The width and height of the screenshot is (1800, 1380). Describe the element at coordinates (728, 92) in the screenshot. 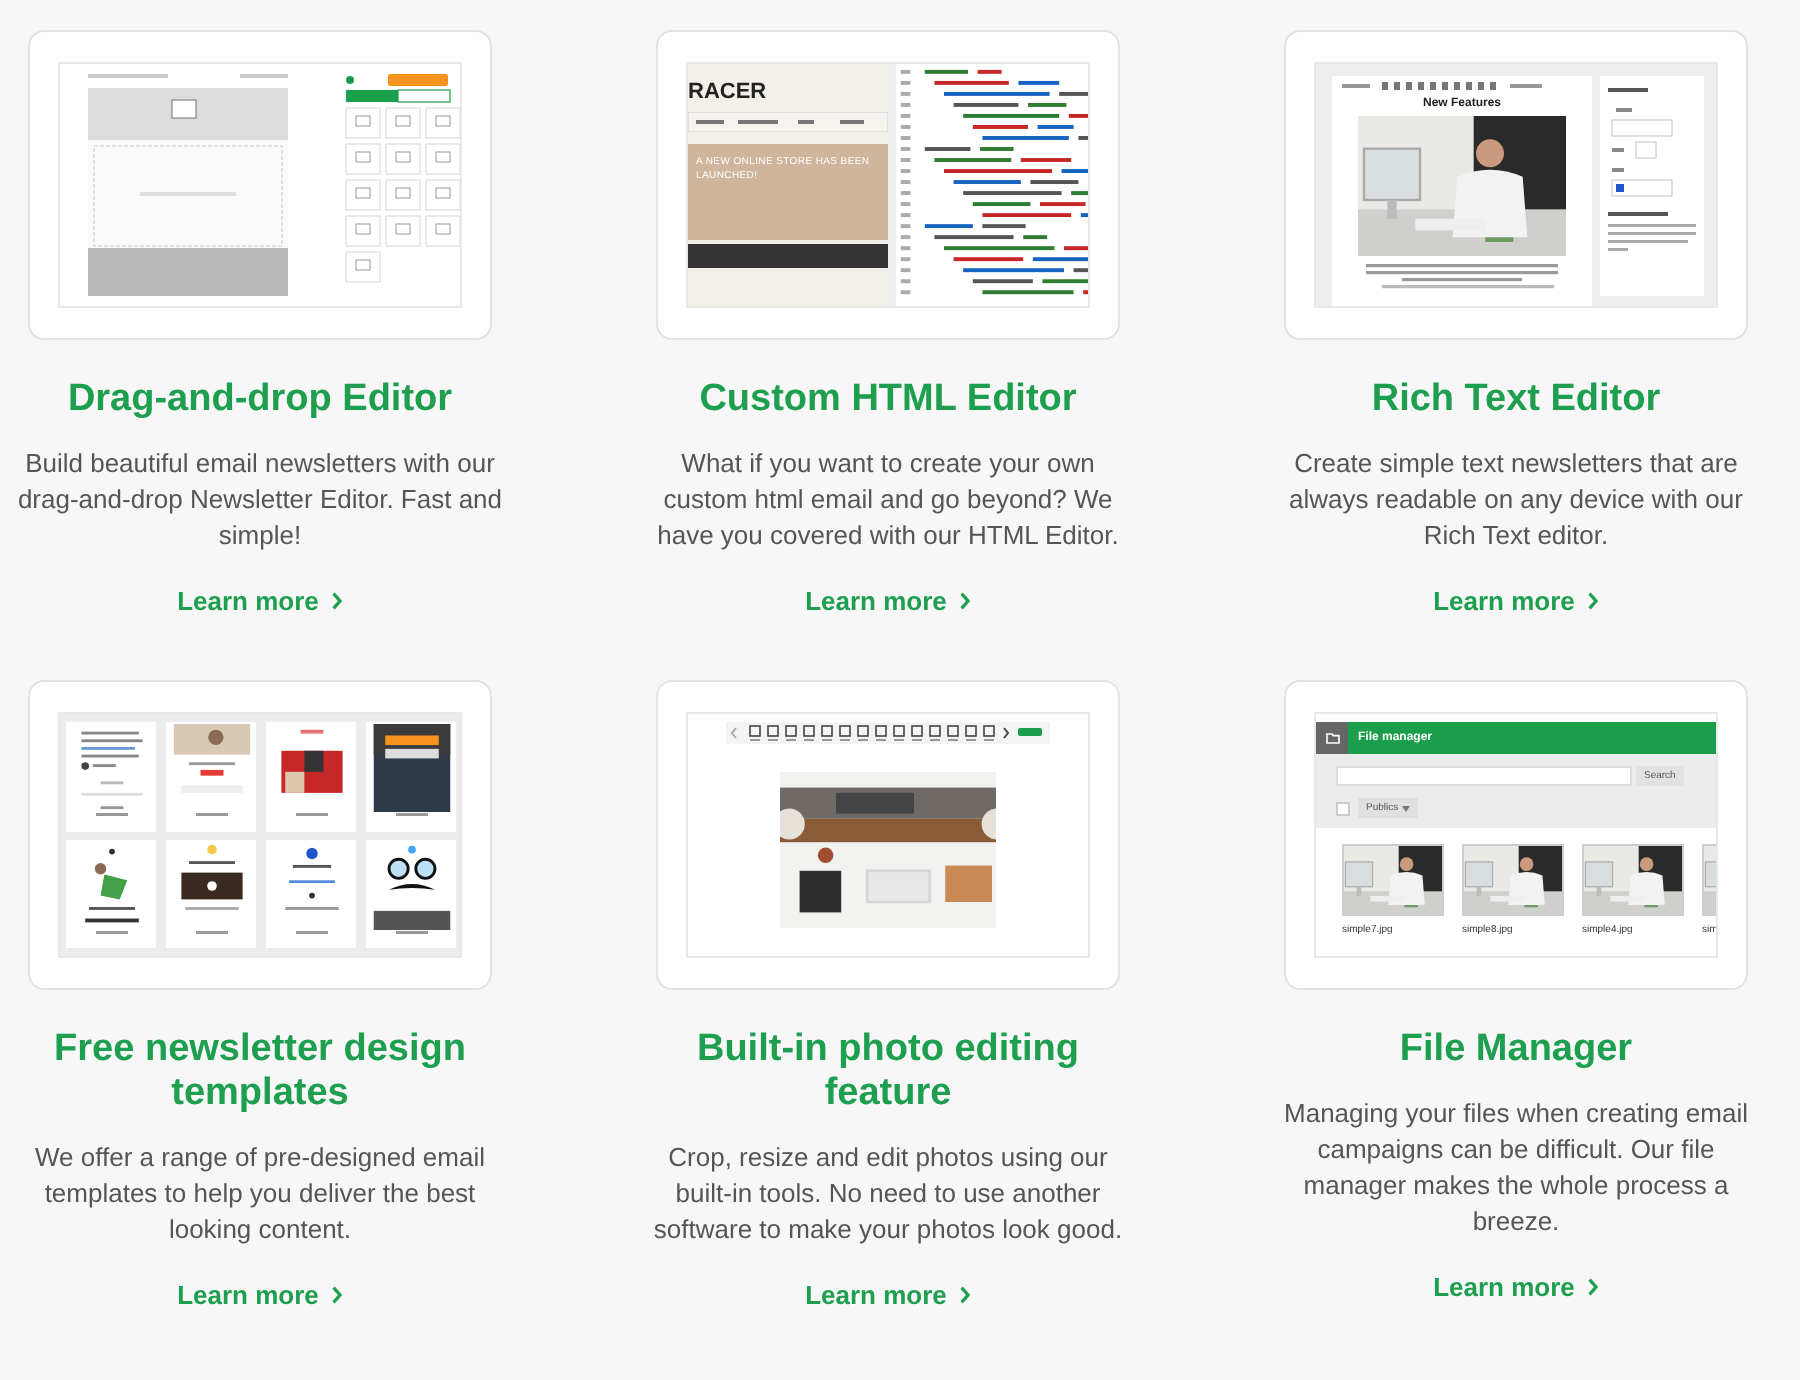

I see `store-logo: RACER` at that location.